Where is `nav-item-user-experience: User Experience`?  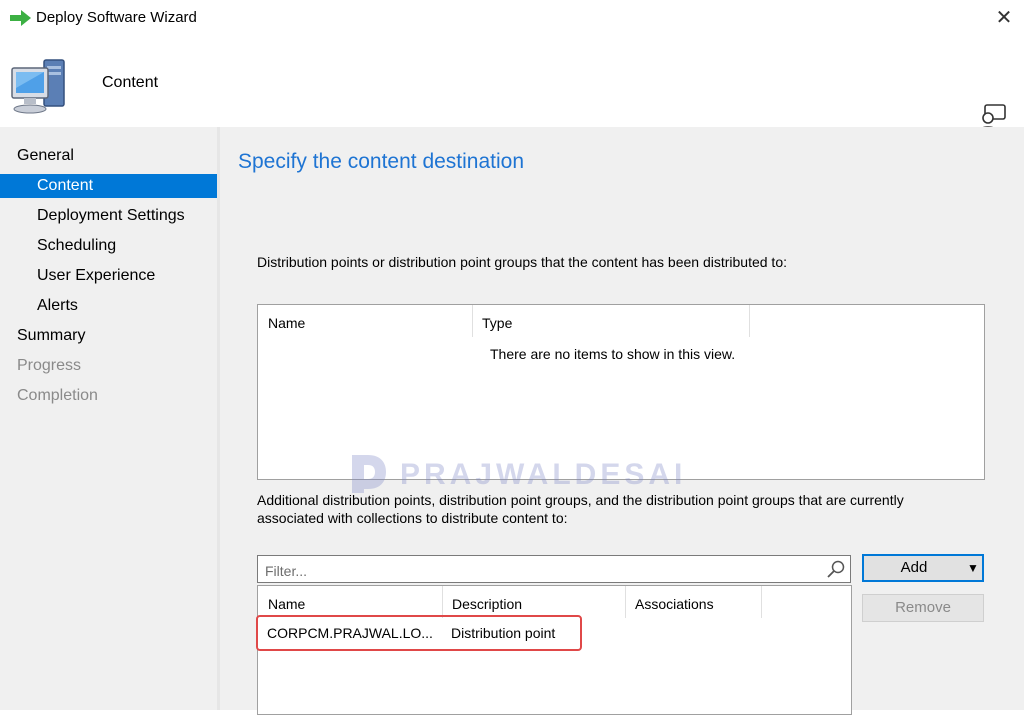 nav-item-user-experience: User Experience is located at coordinates (108, 276).